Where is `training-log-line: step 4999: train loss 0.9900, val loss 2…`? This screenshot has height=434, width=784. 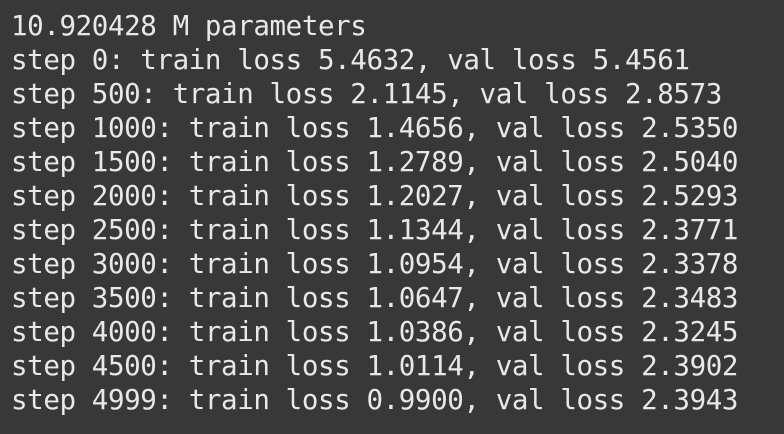 training-log-line: step 4999: train loss 0.9900, val loss 2… is located at coordinates (375, 400).